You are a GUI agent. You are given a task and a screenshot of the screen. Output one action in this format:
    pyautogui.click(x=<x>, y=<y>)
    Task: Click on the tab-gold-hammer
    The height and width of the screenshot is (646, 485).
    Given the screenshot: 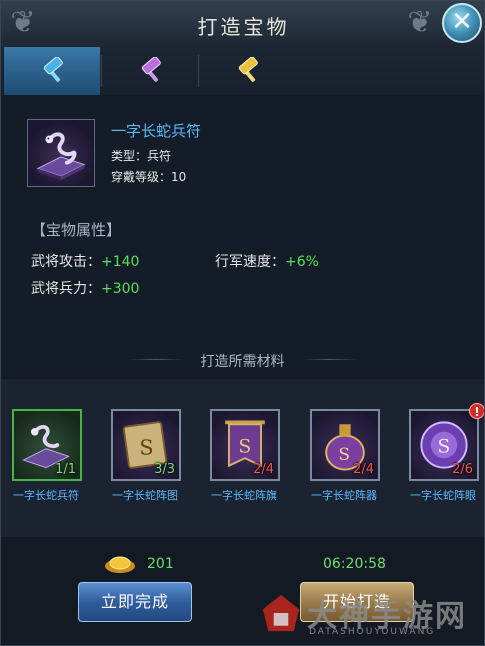 What is the action you would take?
    pyautogui.click(x=247, y=71)
    